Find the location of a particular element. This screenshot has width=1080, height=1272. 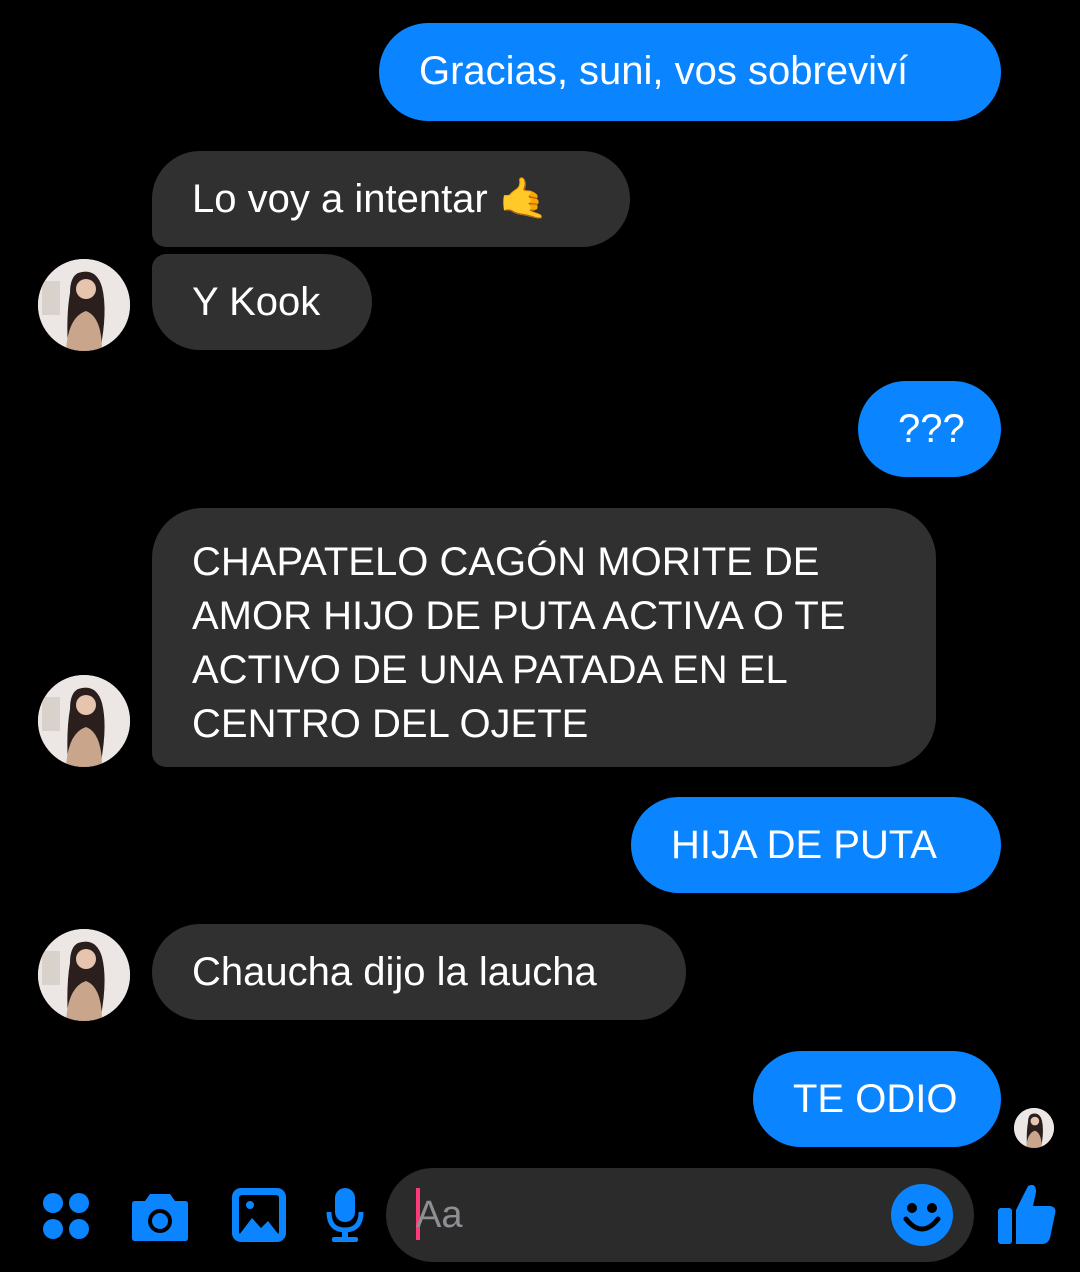

message-incoming: Y Kook is located at coordinates (262, 302).